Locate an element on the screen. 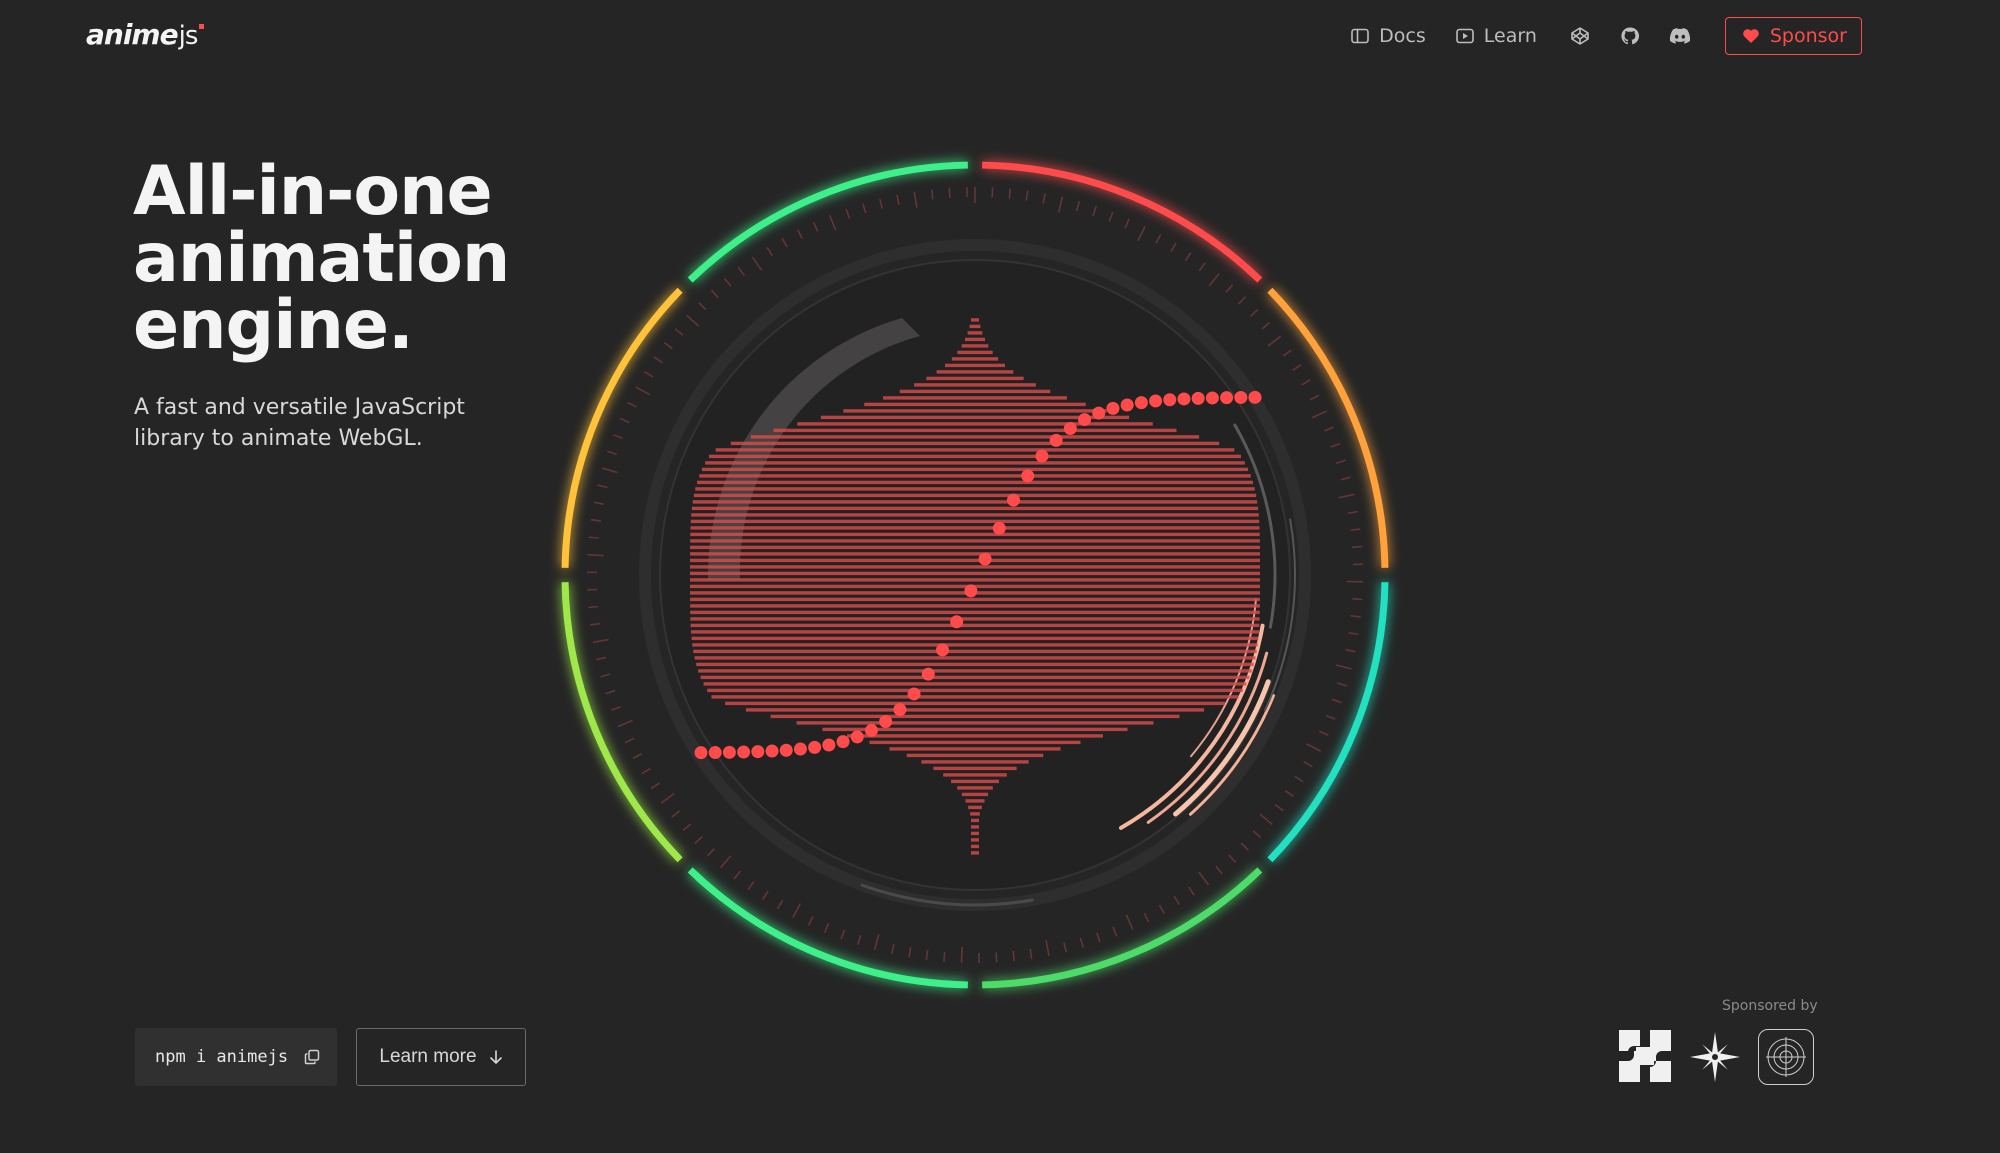 This screenshot has width=2000, height=1153. sponsor-logo-star is located at coordinates (1715, 1057).